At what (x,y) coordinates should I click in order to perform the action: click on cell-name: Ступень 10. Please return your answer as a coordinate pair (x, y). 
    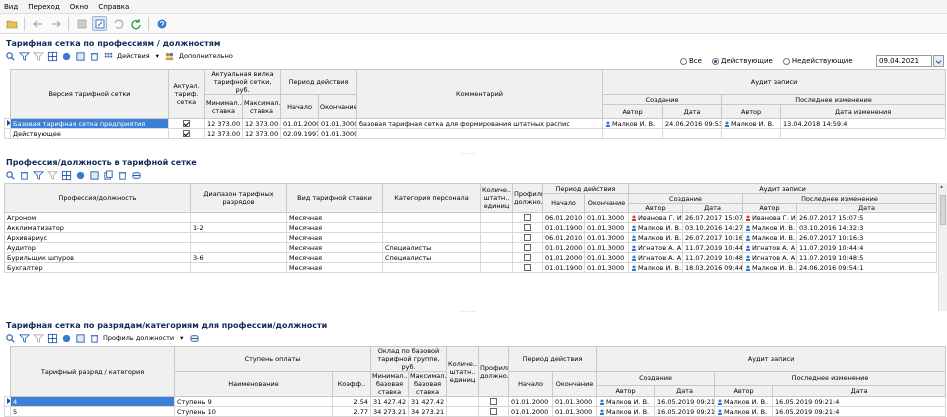
    Looking at the image, I should click on (253, 411).